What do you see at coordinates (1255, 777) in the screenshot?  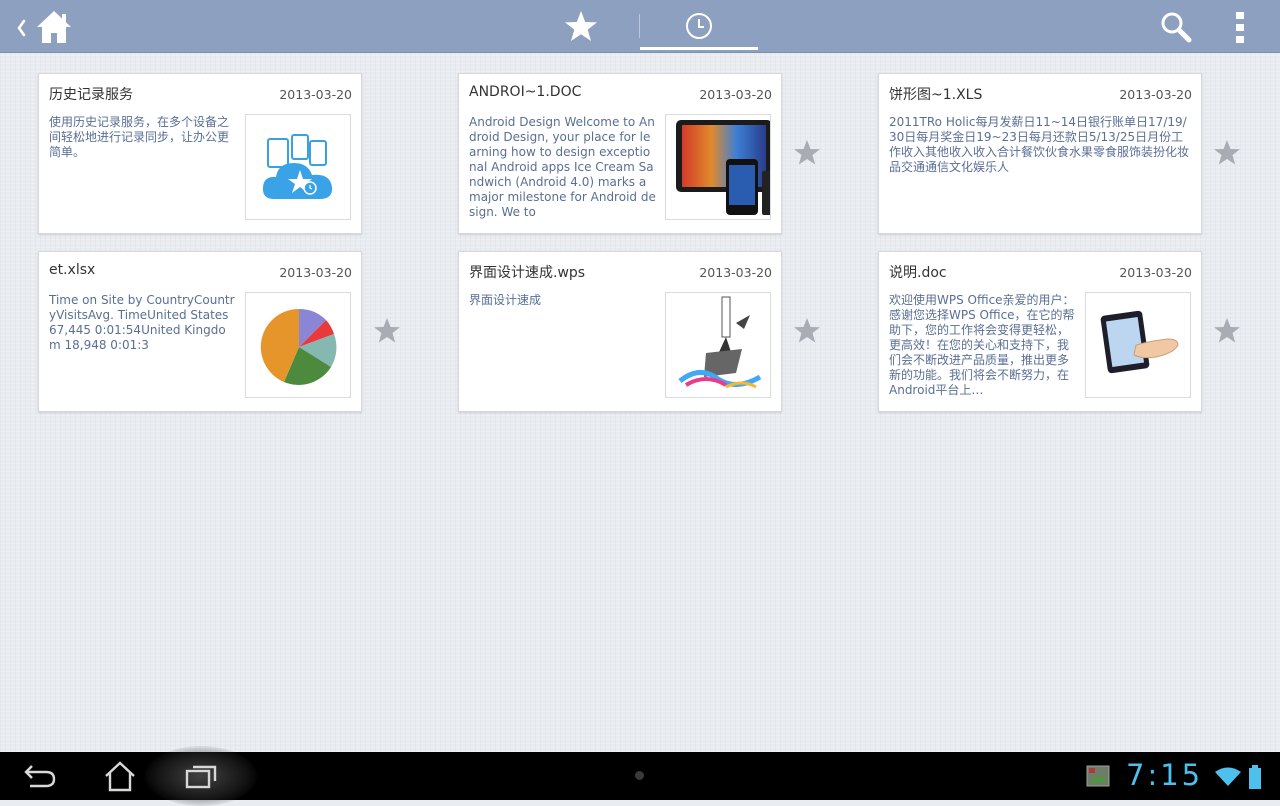 I see `battery-icon` at bounding box center [1255, 777].